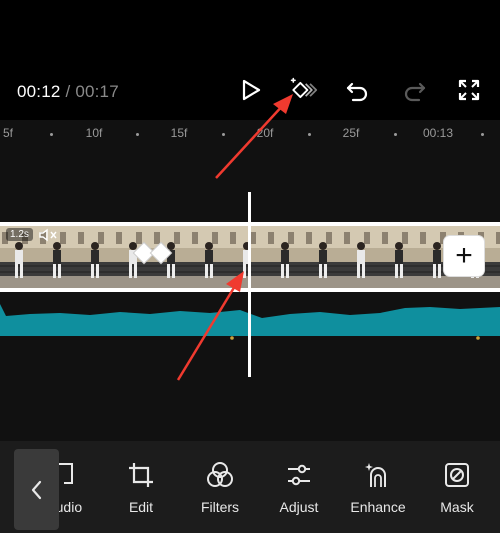 The height and width of the screenshot is (533, 500). Describe the element at coordinates (351, 133) in the screenshot. I see `ruler-tick-label: 25f` at that location.